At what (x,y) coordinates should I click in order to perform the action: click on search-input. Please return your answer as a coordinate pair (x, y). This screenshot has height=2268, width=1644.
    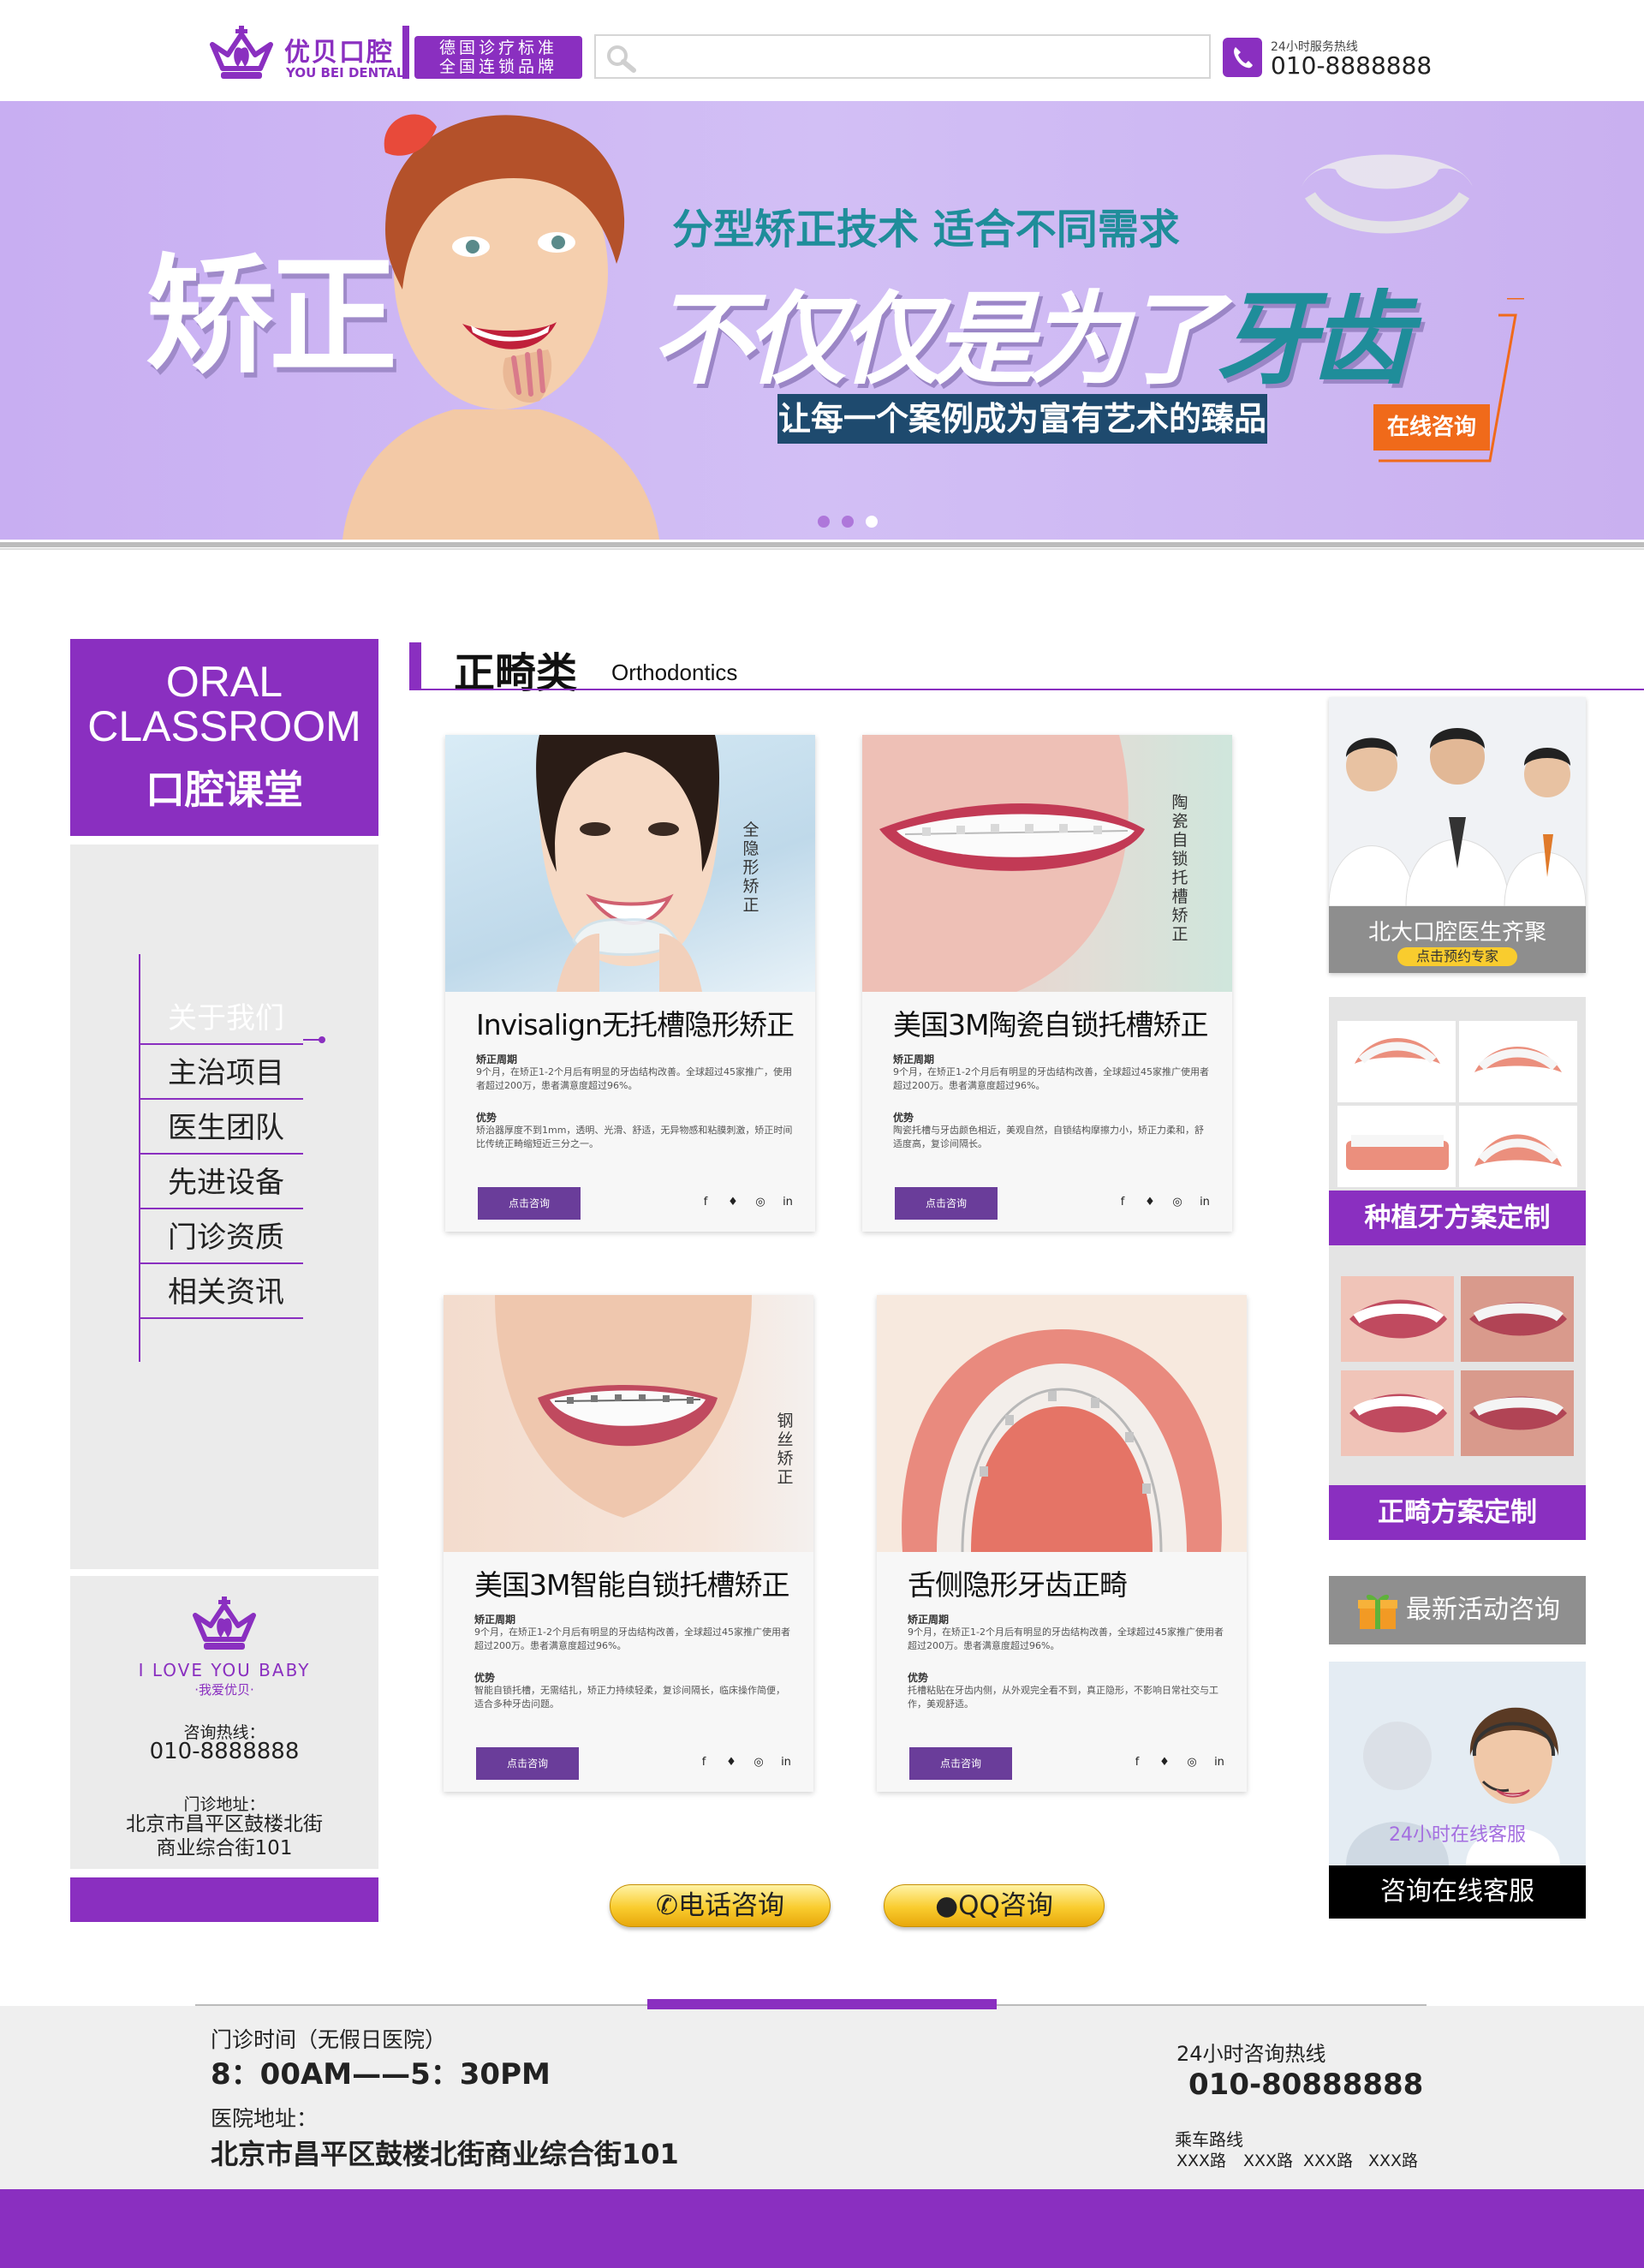
    Looking at the image, I should click on (902, 56).